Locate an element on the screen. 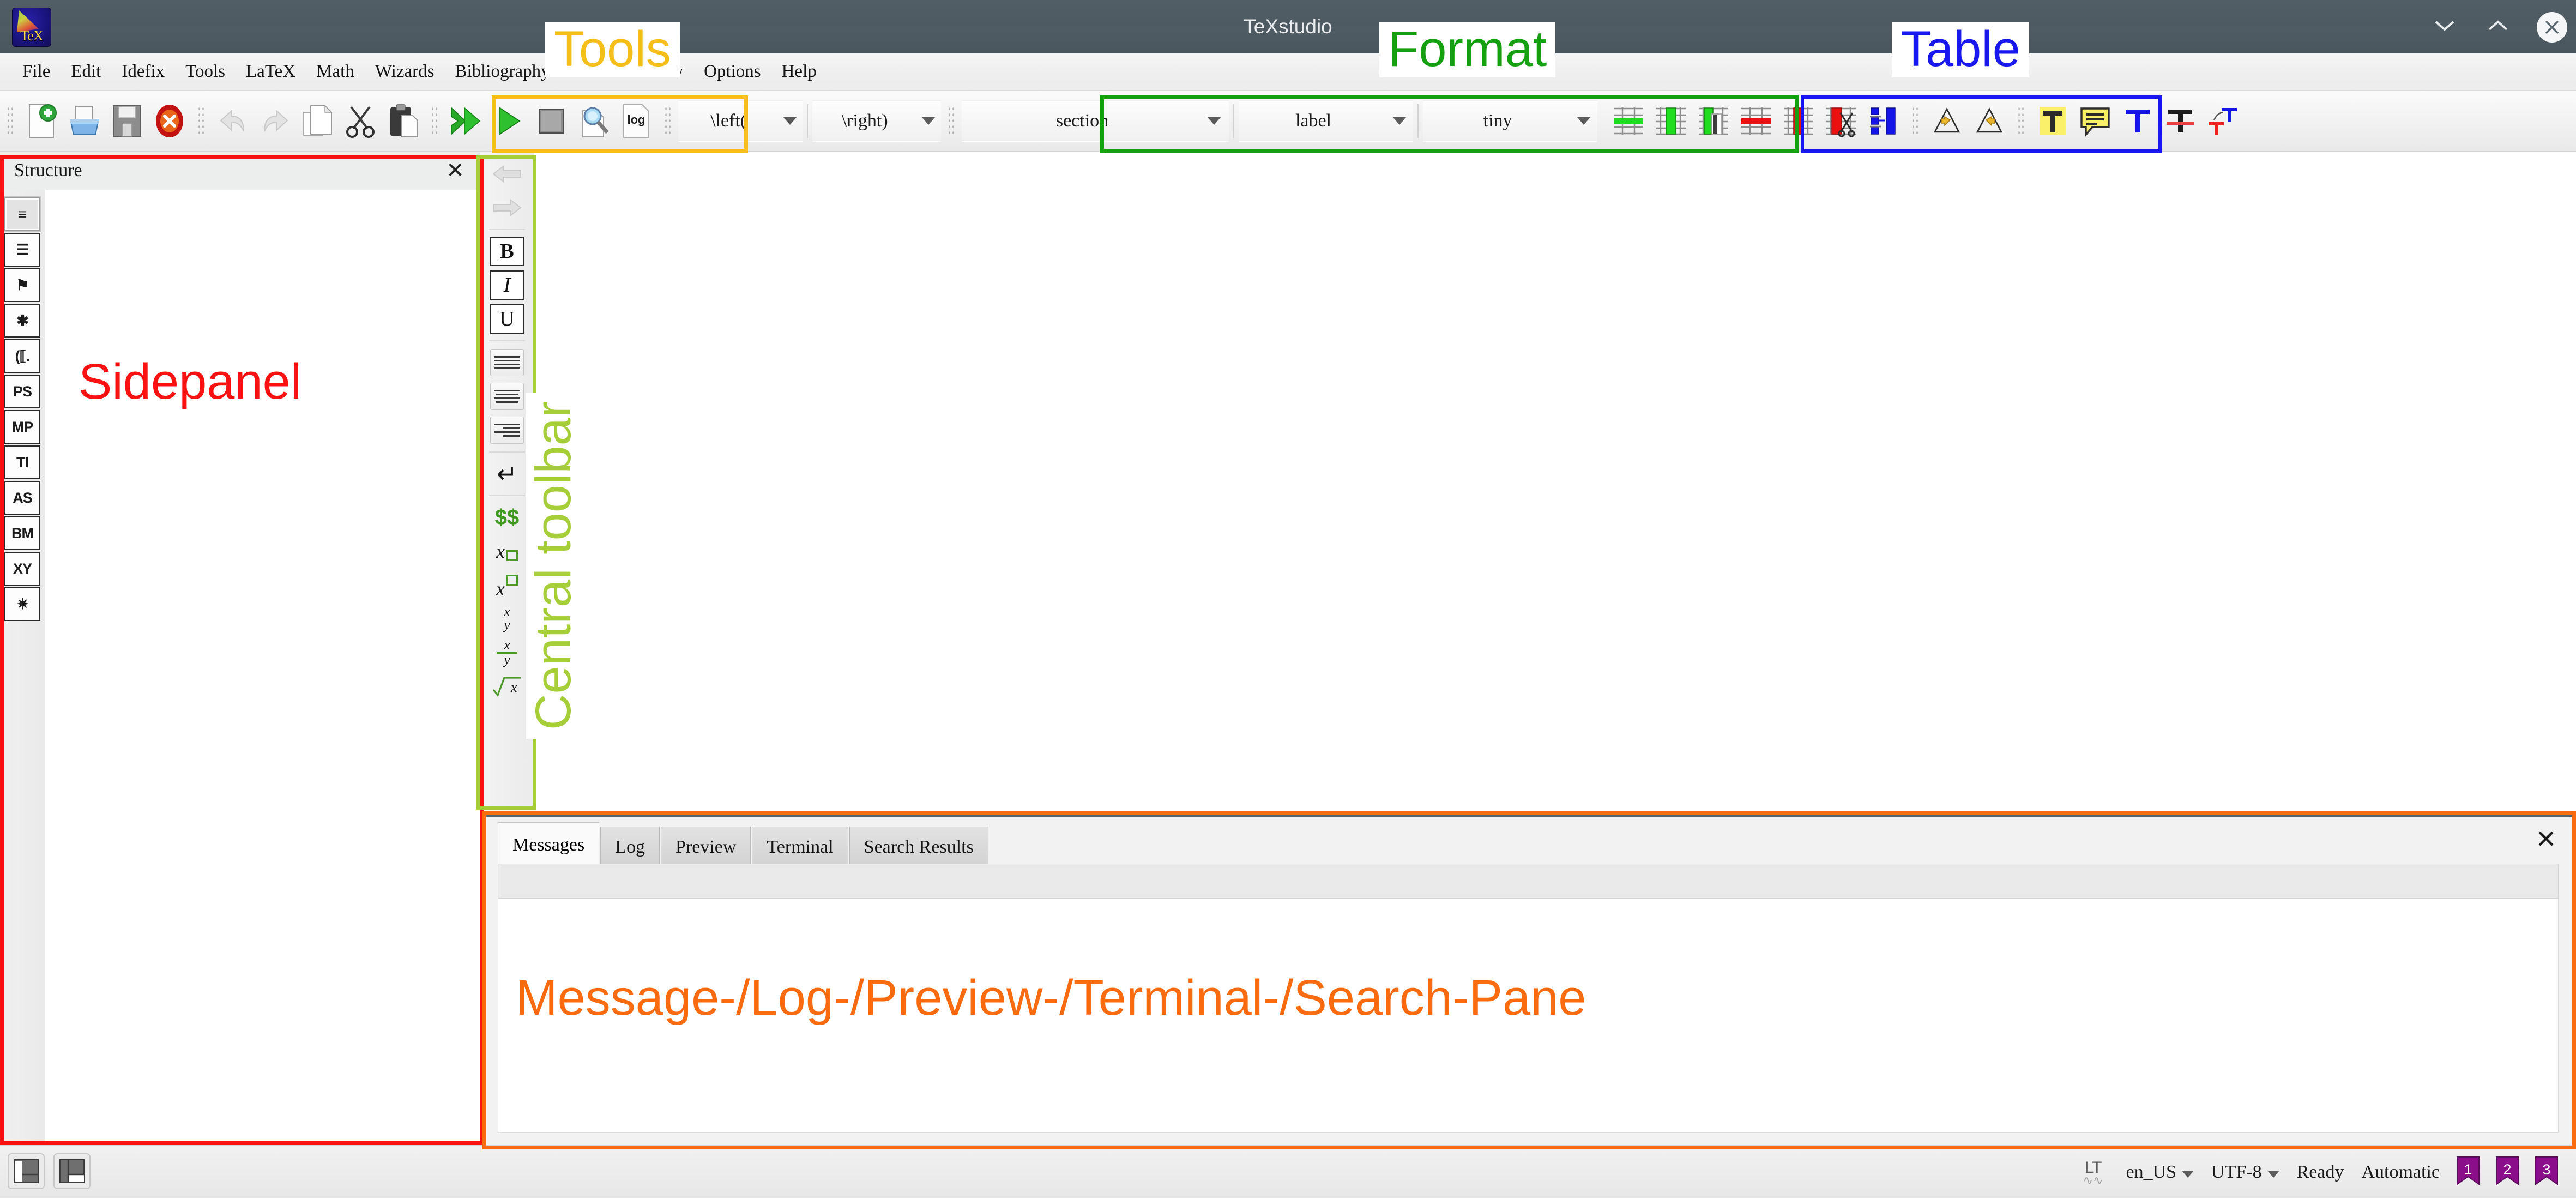  view-pdf-button is located at coordinates (593, 121).